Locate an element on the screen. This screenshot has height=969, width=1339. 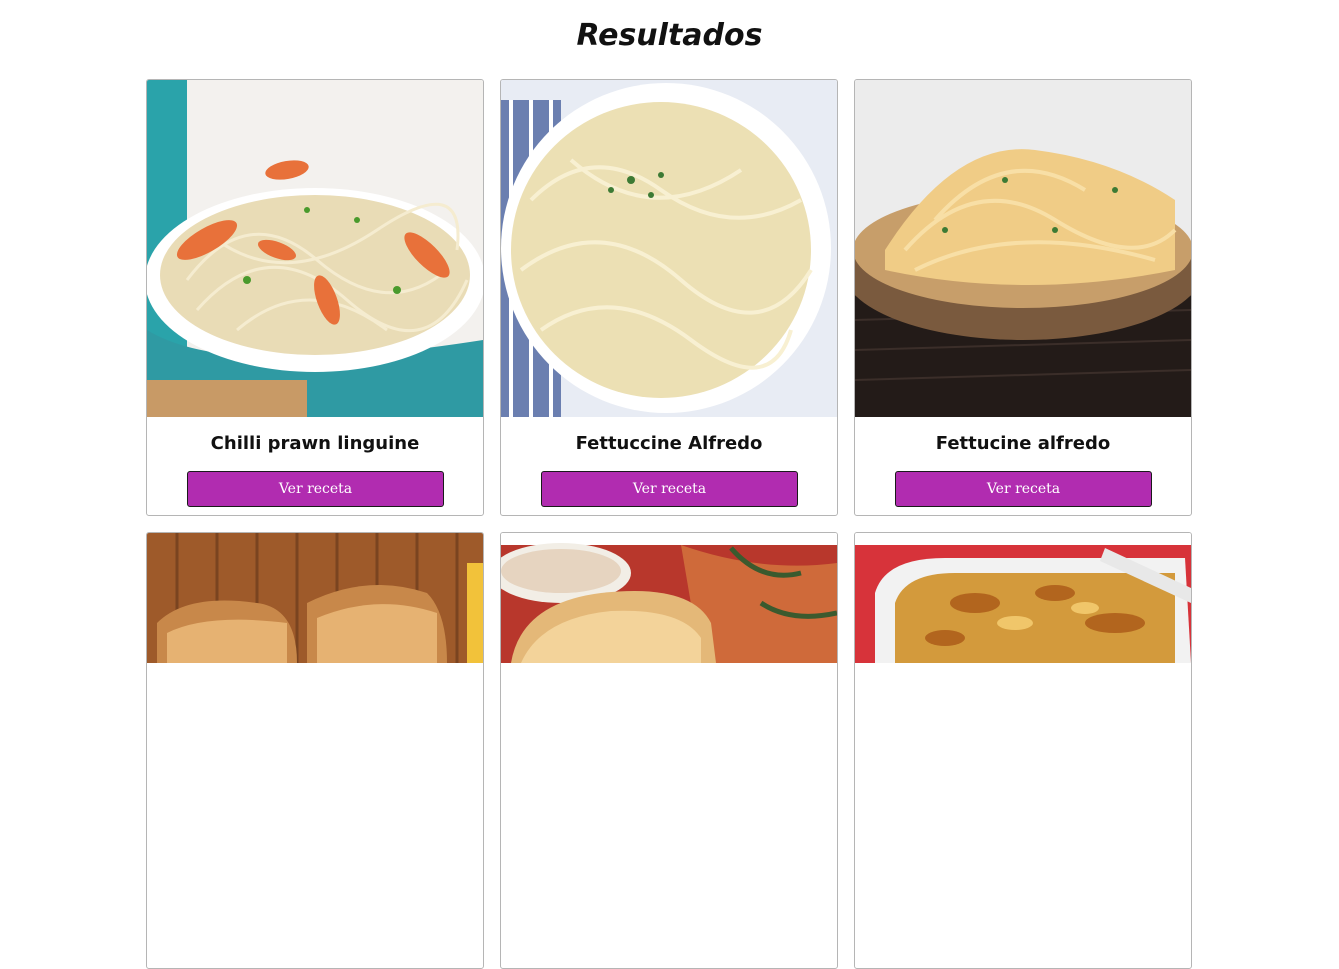
recipe-title: Fettucine alfredo is located at coordinates (1023, 443).